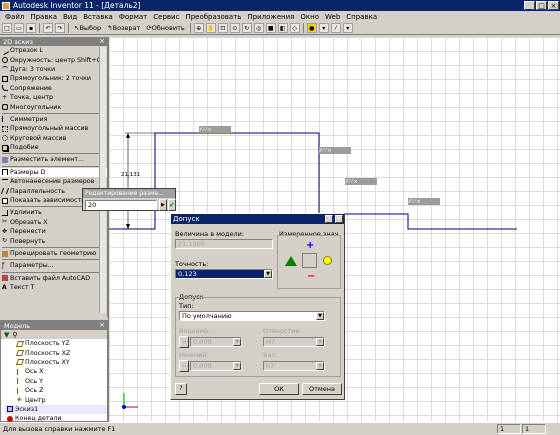 The image size is (560, 435). Describe the element at coordinates (361, 17) in the screenshot. I see `menu-help: Справка` at that location.